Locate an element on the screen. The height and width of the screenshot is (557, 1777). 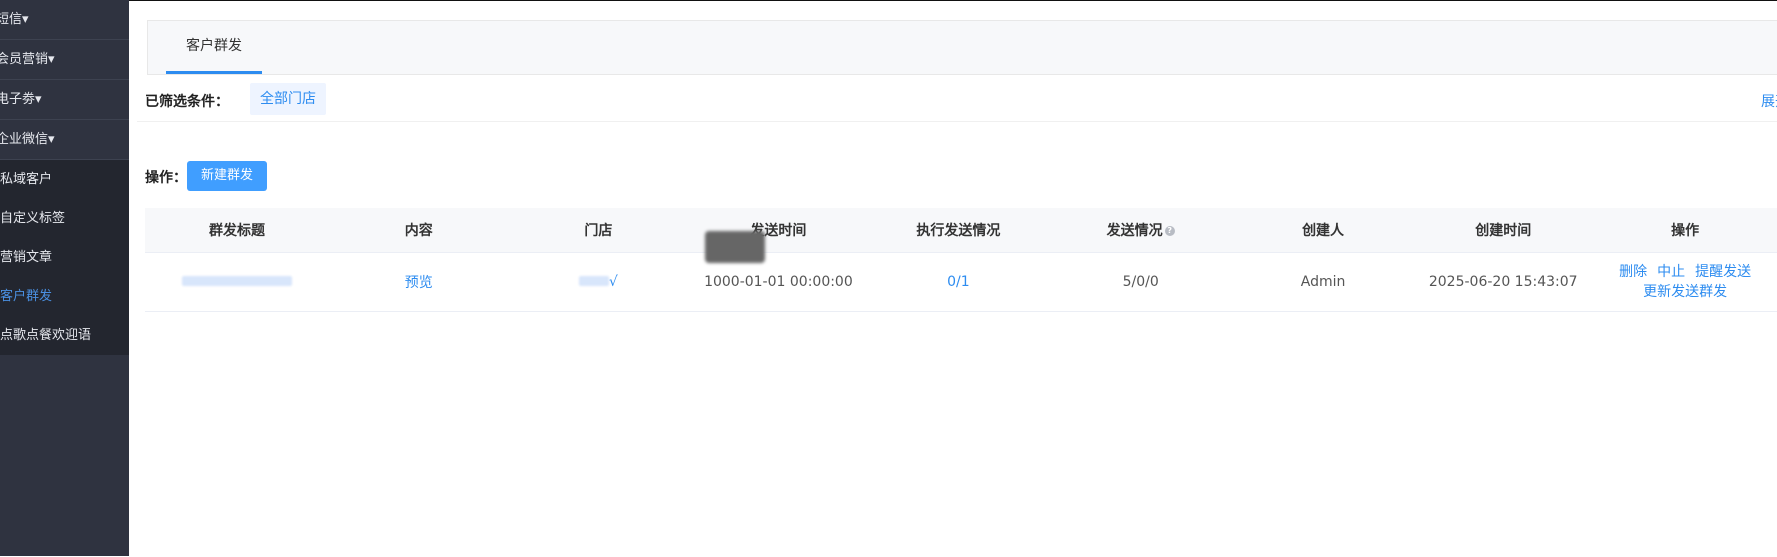
cell-content: 预览 is located at coordinates (418, 282).